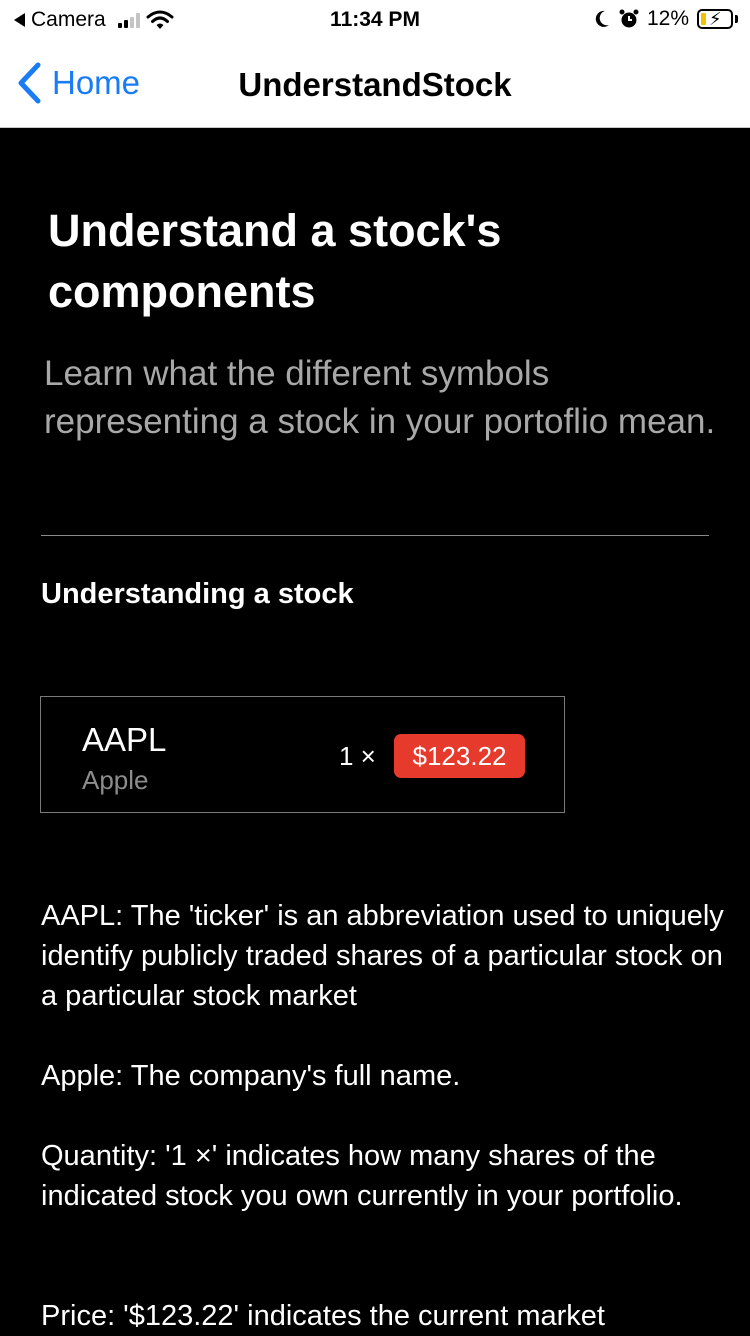 This screenshot has height=1336, width=750. I want to click on divider, so click(375, 535).